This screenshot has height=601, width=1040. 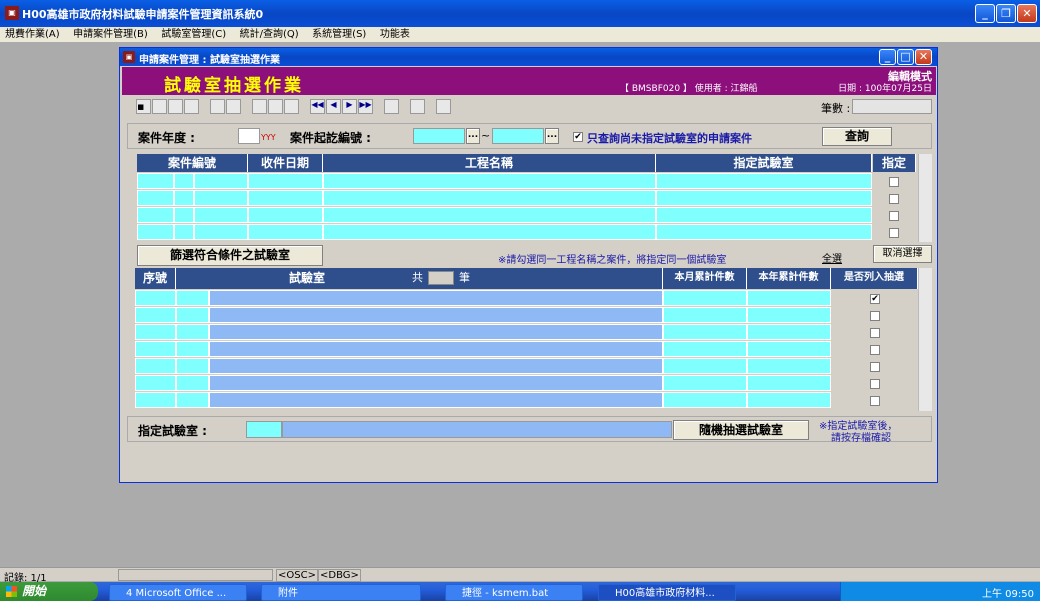 What do you see at coordinates (741, 430) in the screenshot?
I see `random-pick-button: 隨機抽選試驗室` at bounding box center [741, 430].